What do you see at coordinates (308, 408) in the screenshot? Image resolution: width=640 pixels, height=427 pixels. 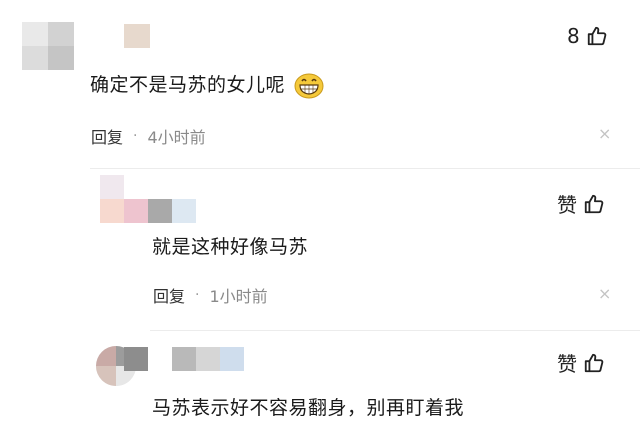 I see `comment-text: 马苏表示好不容易翻身，别再盯着我` at bounding box center [308, 408].